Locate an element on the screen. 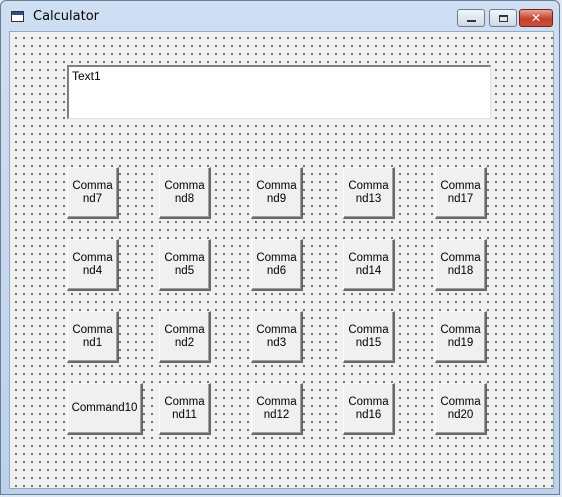 The image size is (562, 497). command8-button: Command8 is located at coordinates (185, 193).